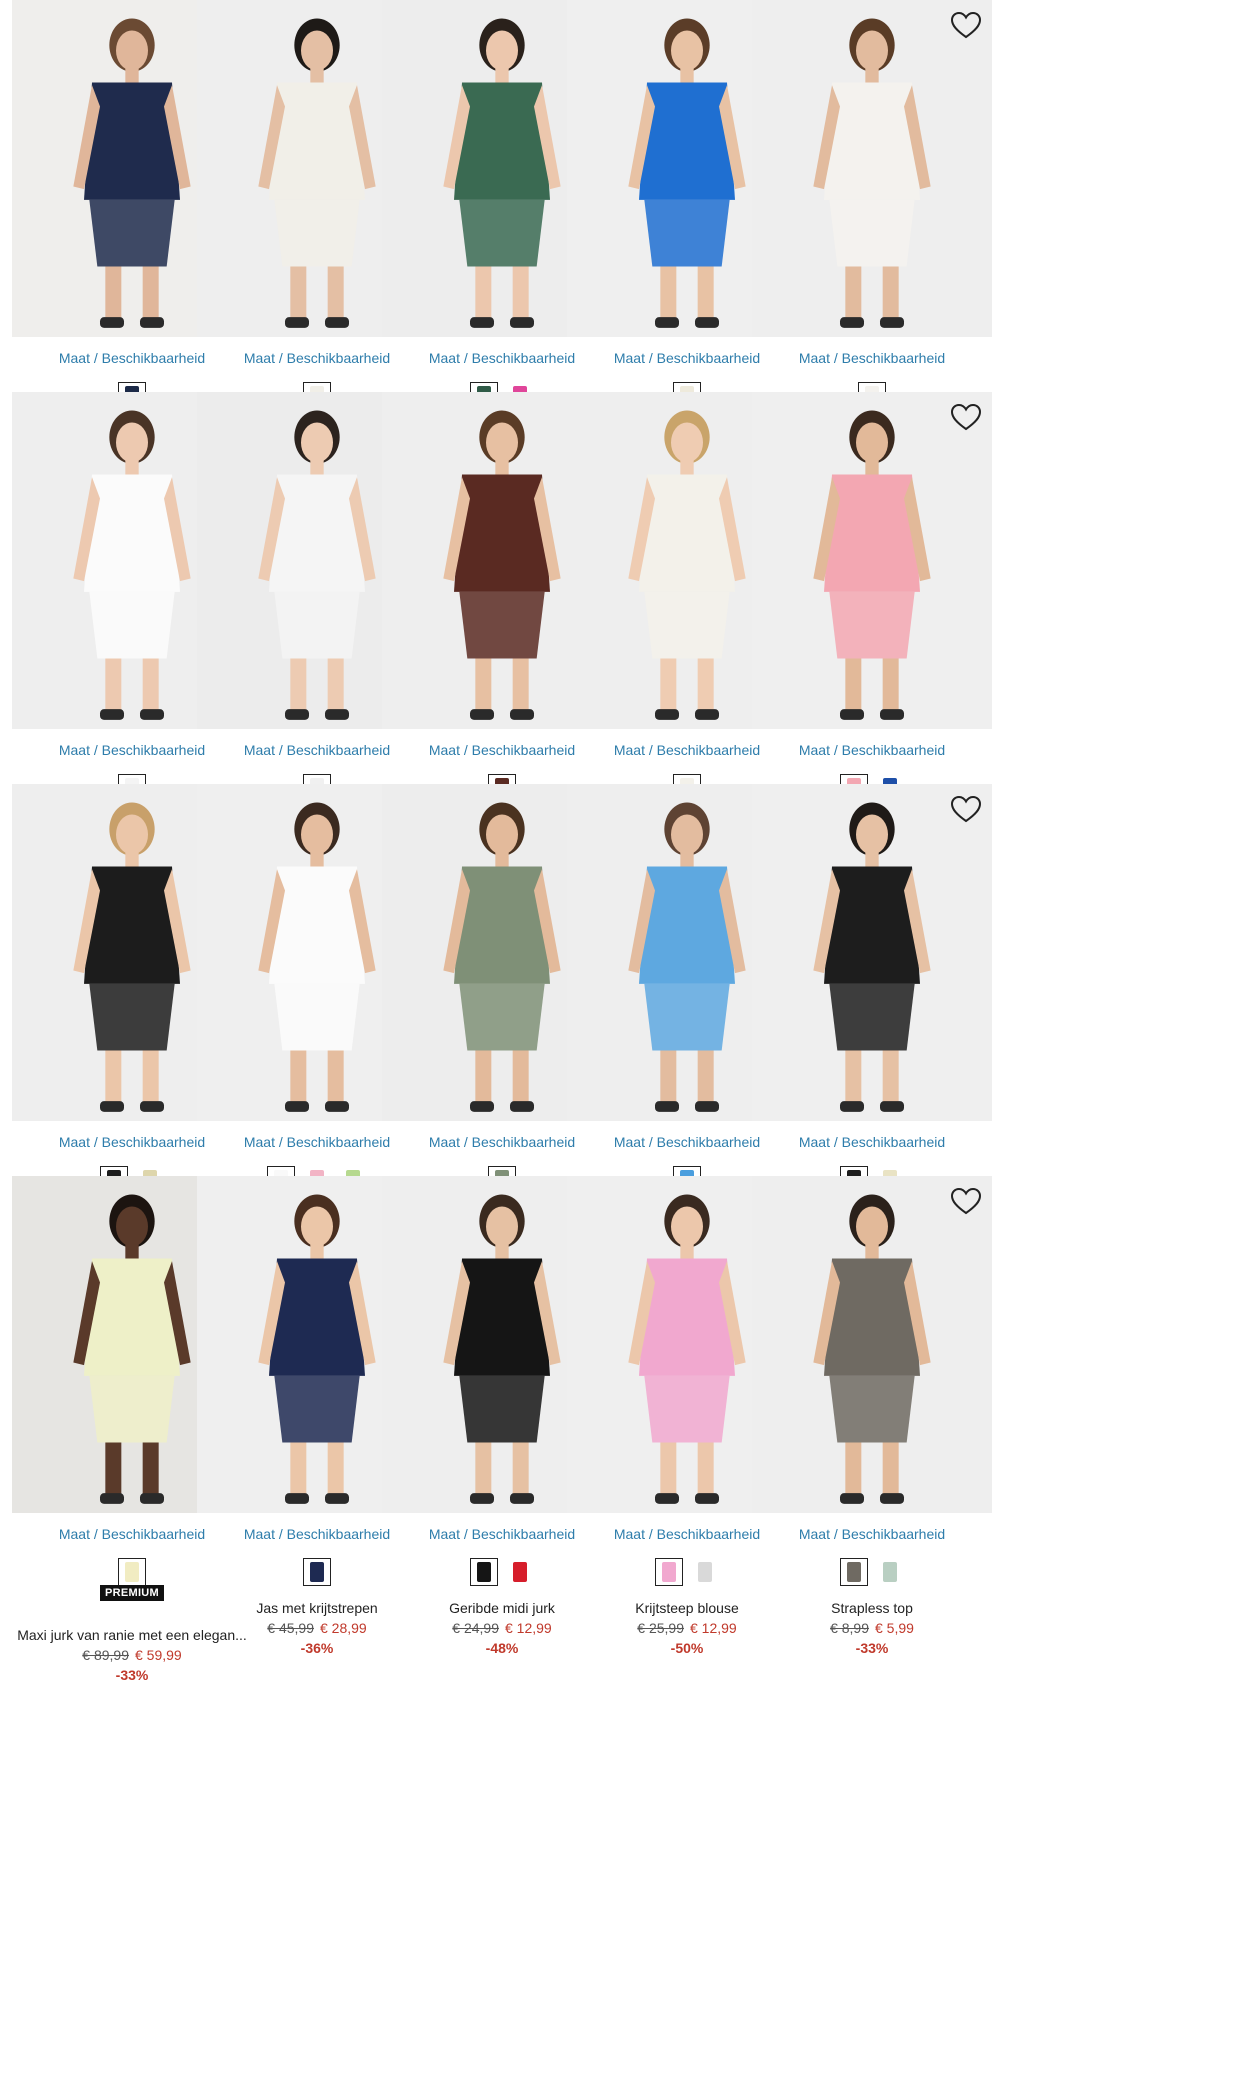 The image size is (1250, 2082). I want to click on sale-price: € 59,99, so click(158, 1655).